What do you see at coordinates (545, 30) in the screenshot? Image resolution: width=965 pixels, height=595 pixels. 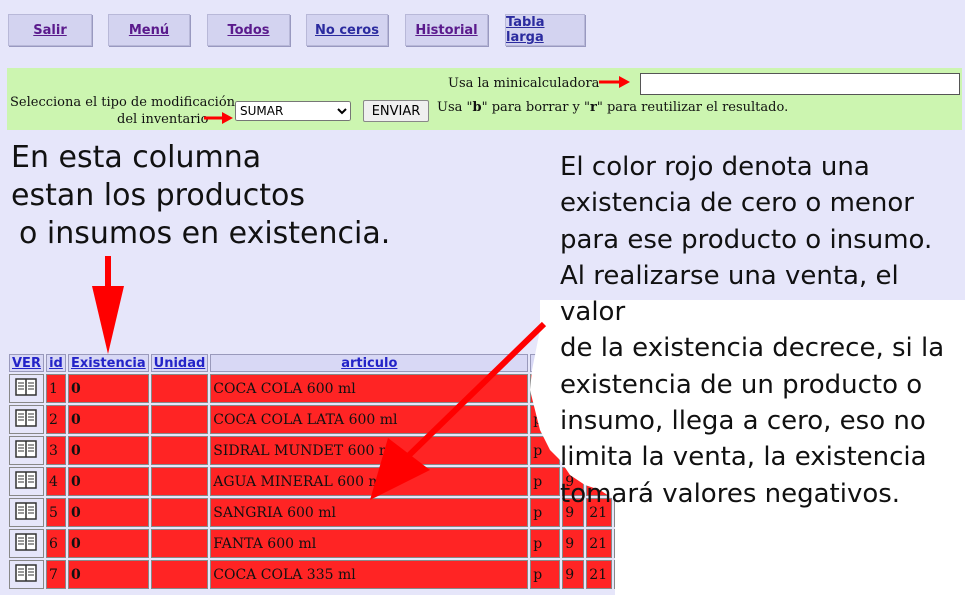 I see `tabla-larga-button: Tabla larga` at bounding box center [545, 30].